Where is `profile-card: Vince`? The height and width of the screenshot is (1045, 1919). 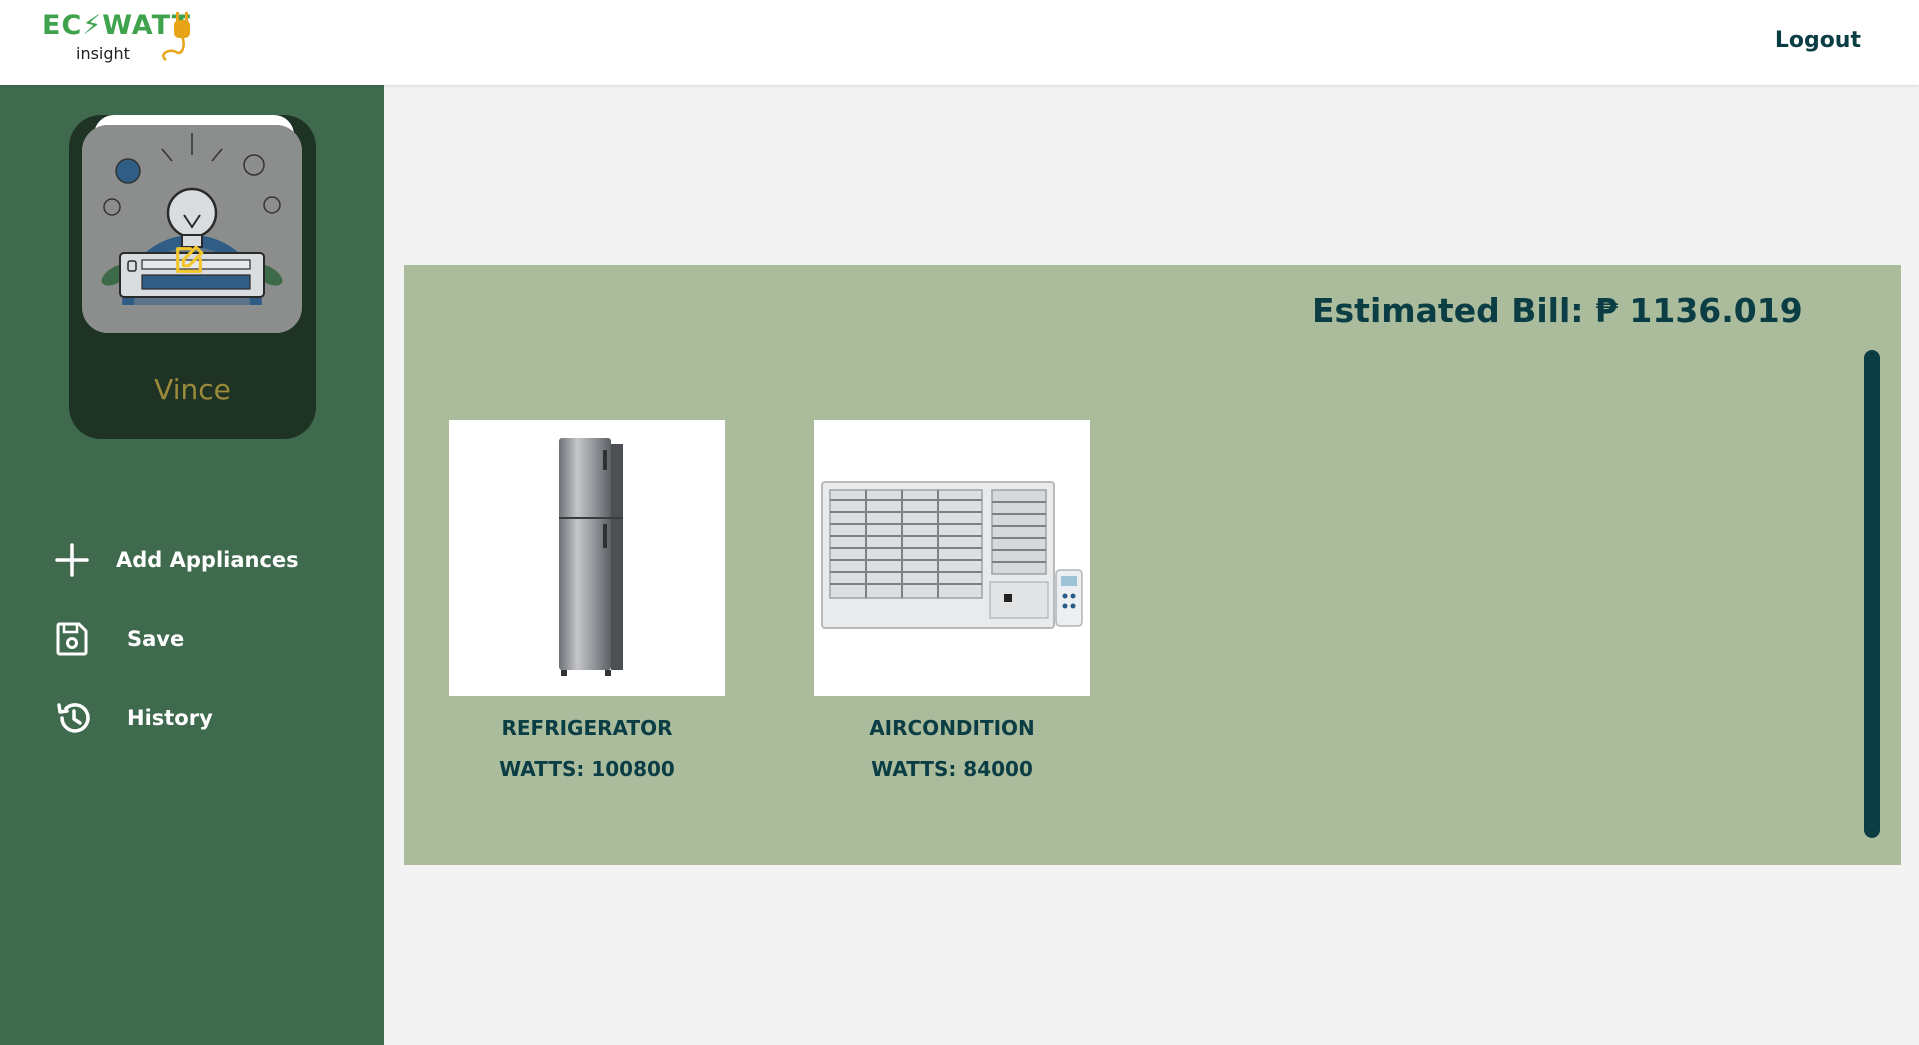 profile-card: Vince is located at coordinates (192, 277).